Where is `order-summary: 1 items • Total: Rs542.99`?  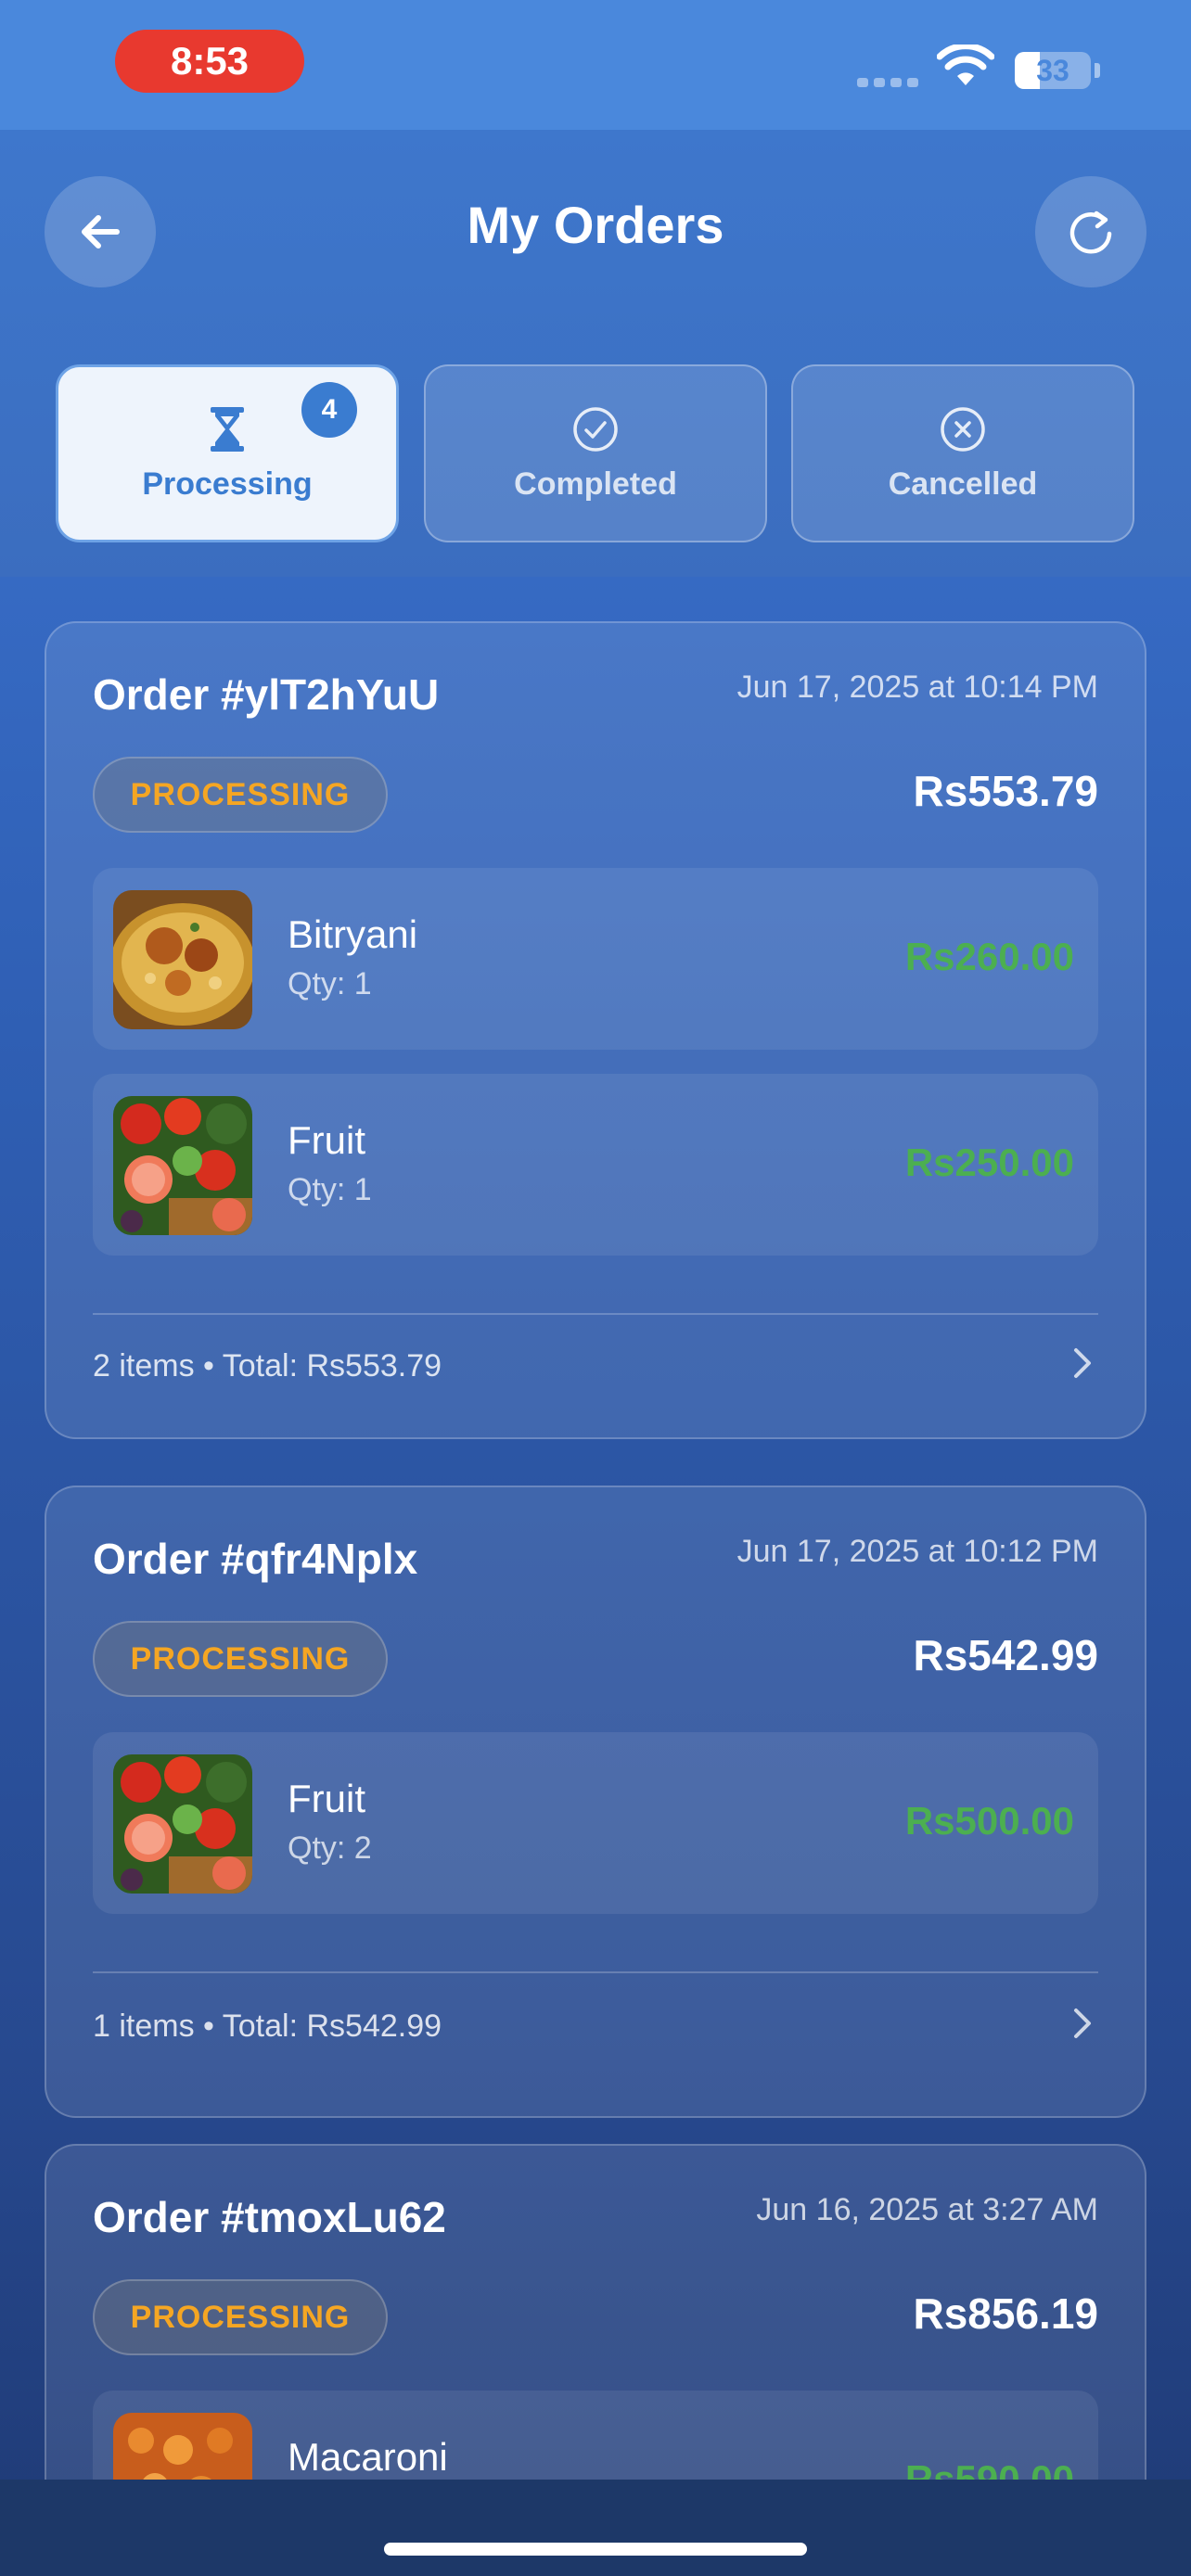
order-summary: 1 items • Total: Rs542.99 is located at coordinates (267, 2026).